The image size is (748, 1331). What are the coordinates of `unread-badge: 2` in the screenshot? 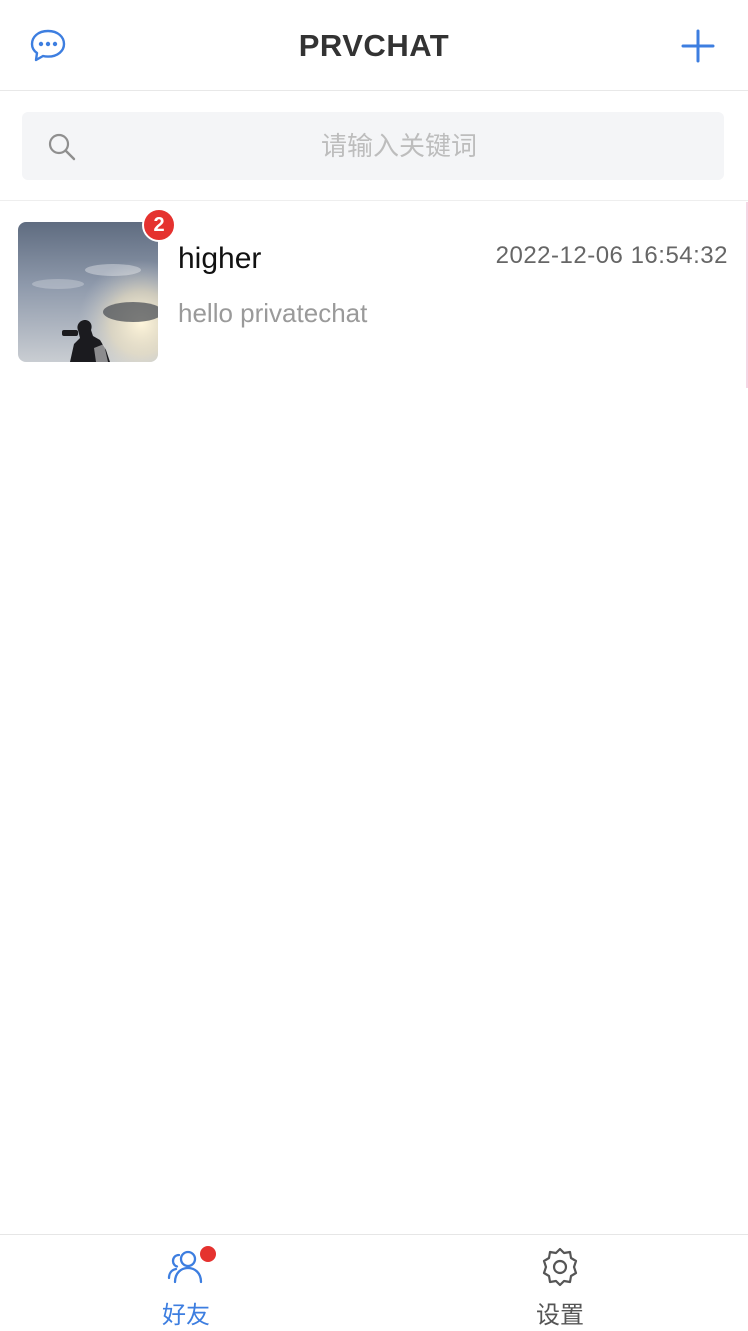 It's located at (159, 225).